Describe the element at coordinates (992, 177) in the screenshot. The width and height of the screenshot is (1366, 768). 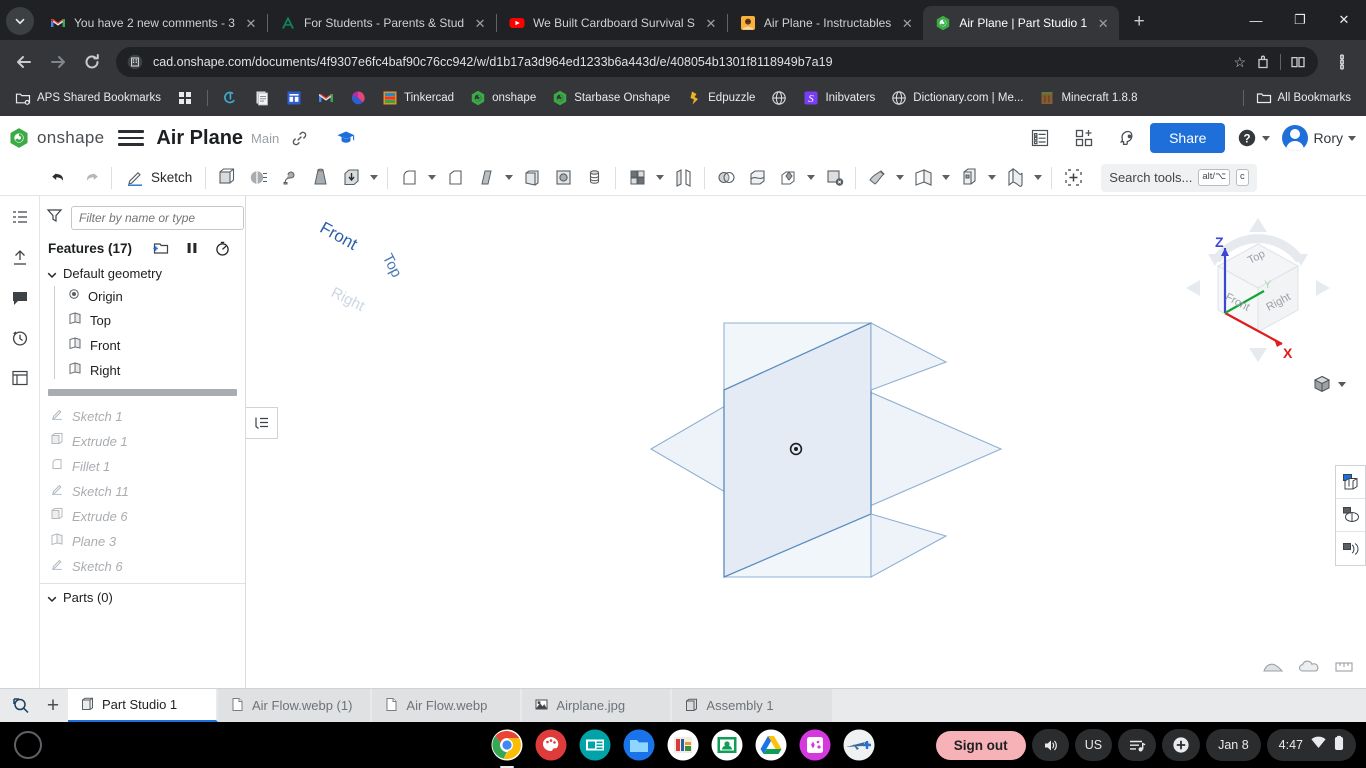
I see `derive-dropdown` at that location.